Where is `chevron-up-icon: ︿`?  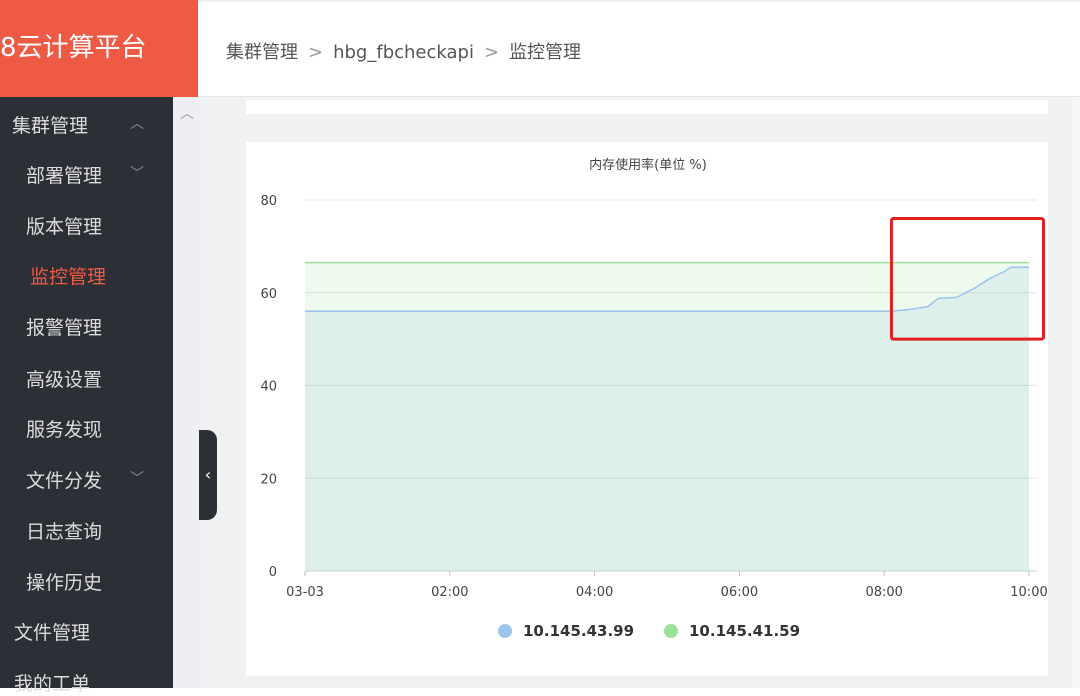
chevron-up-icon: ︿ is located at coordinates (137, 123).